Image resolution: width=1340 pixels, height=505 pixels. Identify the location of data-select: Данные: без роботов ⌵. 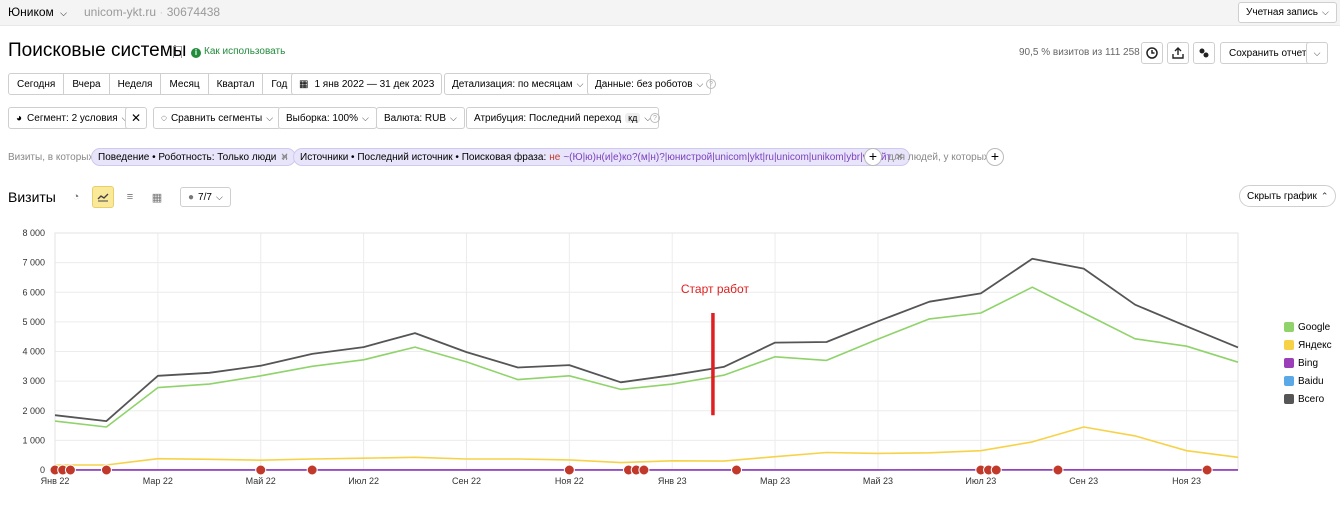
(649, 84).